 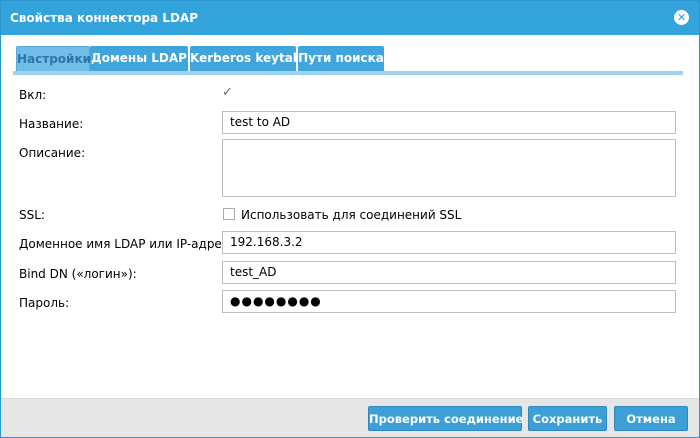 I want to click on save-button: Сохранить, so click(x=567, y=418).